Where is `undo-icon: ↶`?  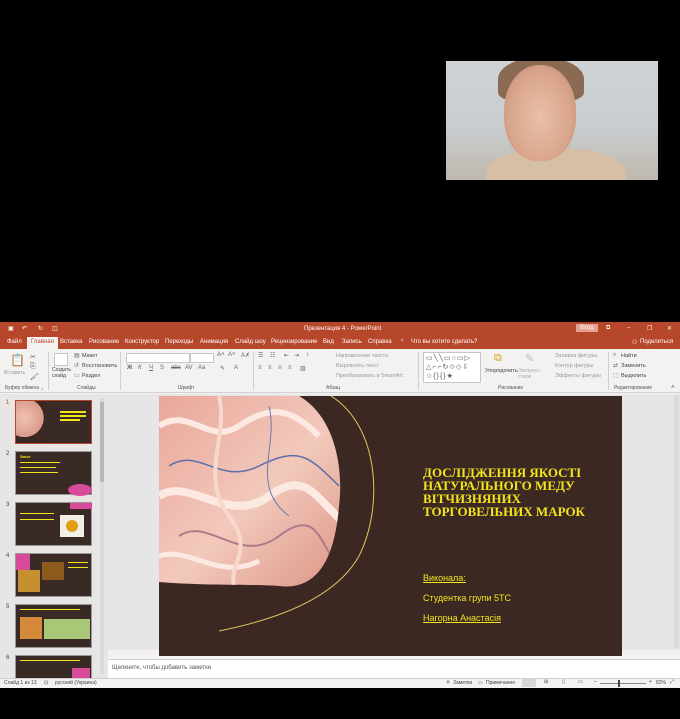 undo-icon: ↶ is located at coordinates (24, 328).